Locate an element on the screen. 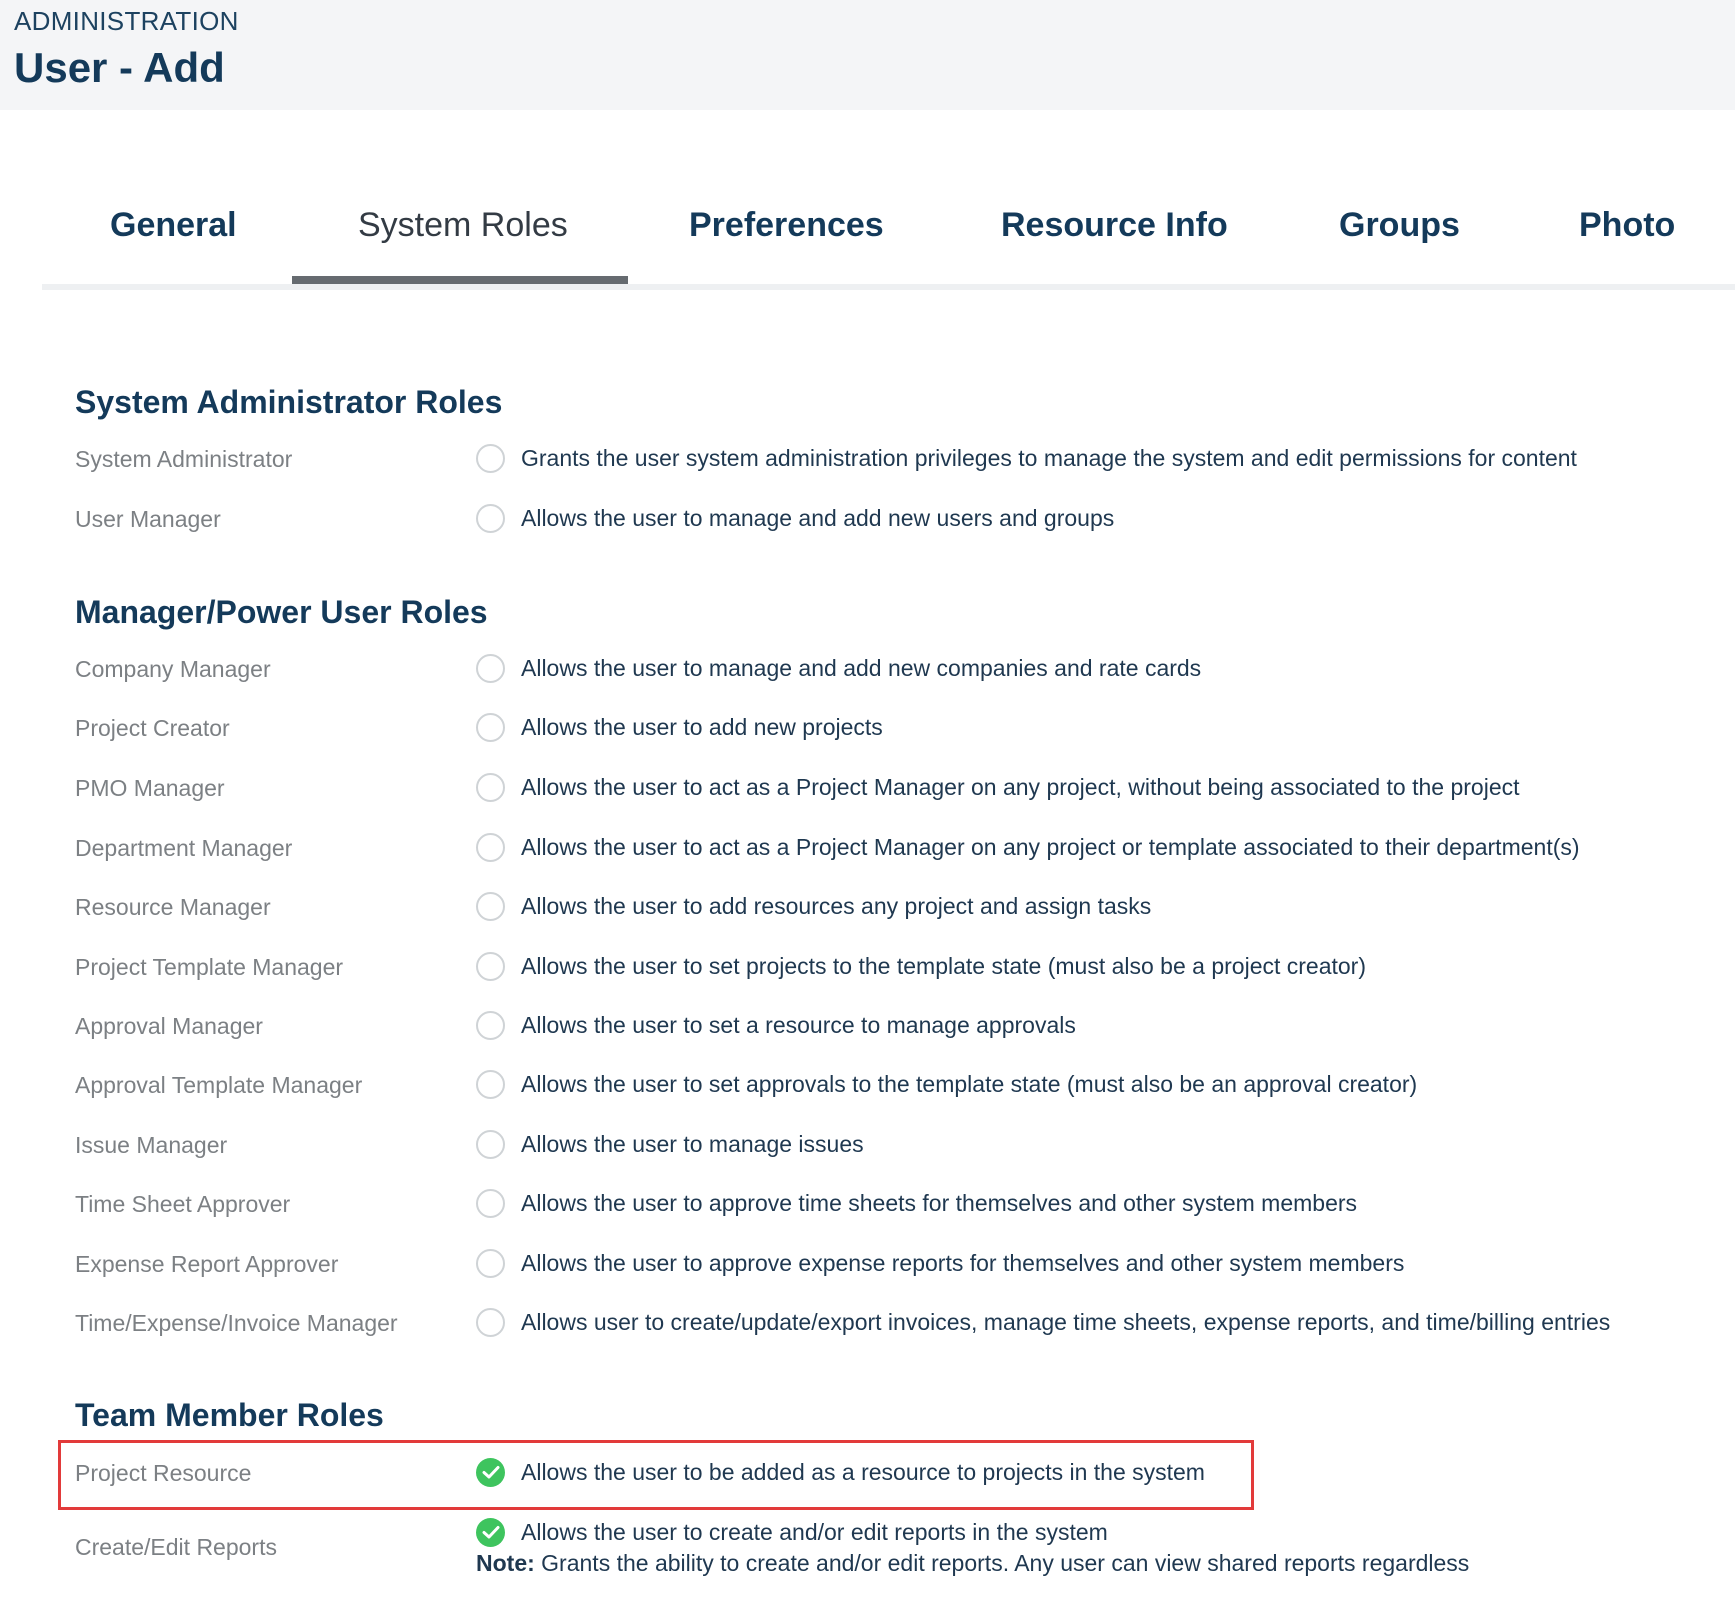  active-tab-indicator is located at coordinates (460, 280).